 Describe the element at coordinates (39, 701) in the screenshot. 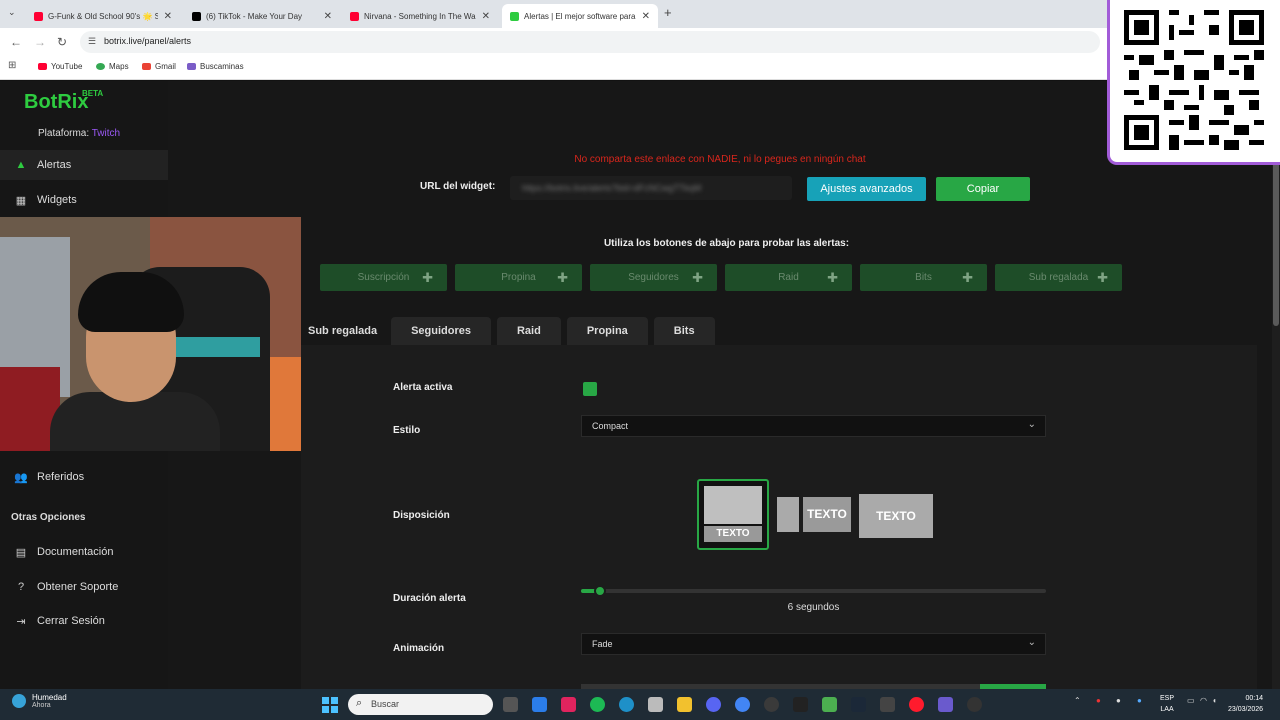

I see `weather-widget: Humedad Ahora` at that location.